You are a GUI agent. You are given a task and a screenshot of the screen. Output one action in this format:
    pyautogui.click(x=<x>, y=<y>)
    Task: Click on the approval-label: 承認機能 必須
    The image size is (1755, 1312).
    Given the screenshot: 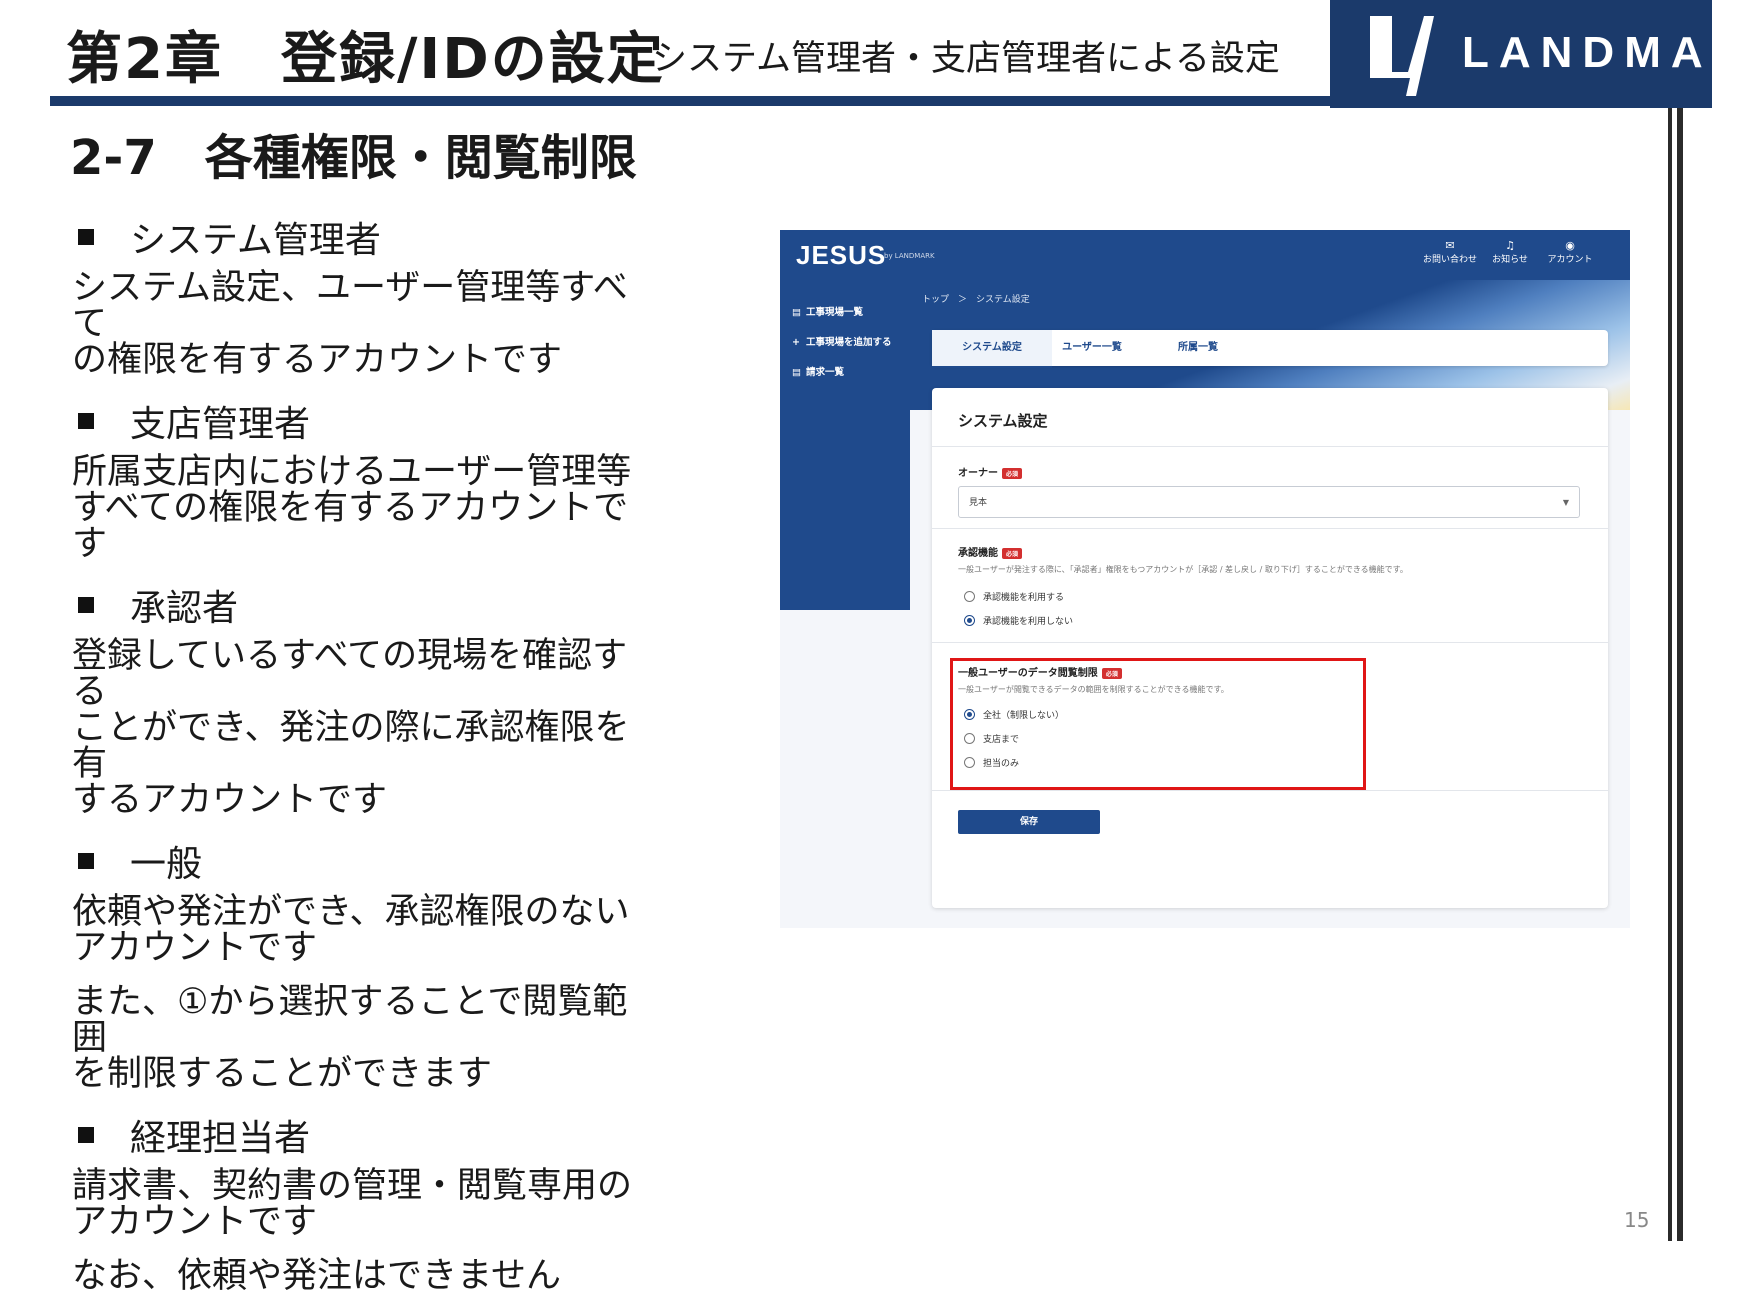 What is the action you would take?
    pyautogui.click(x=990, y=551)
    